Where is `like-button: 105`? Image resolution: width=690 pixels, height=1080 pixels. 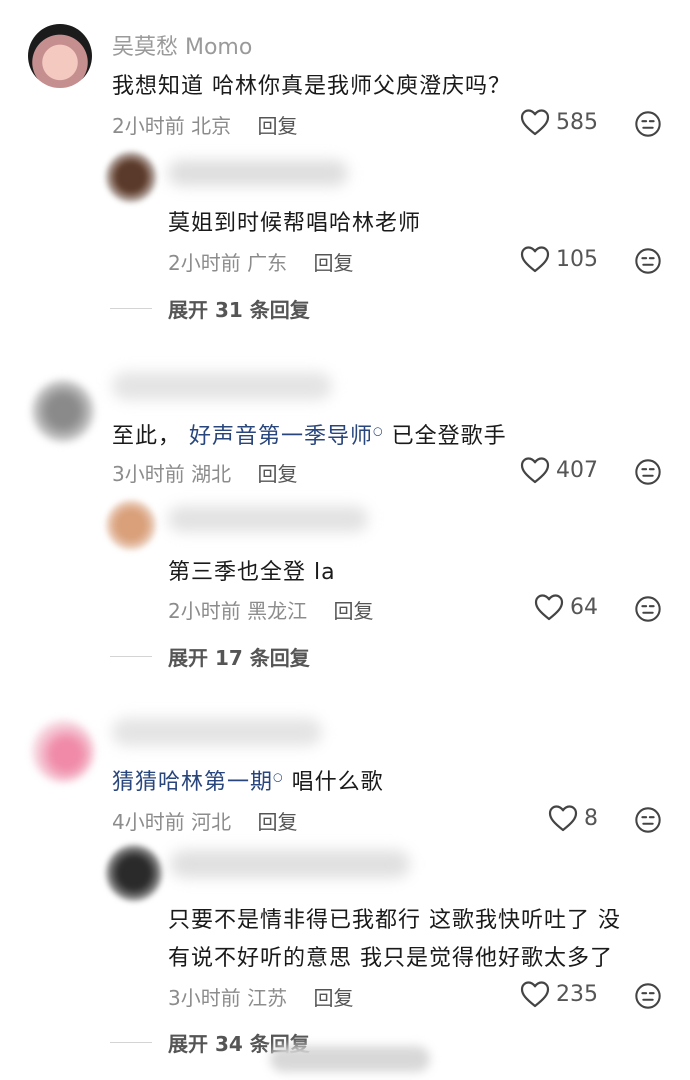
like-button: 105 is located at coordinates (559, 259).